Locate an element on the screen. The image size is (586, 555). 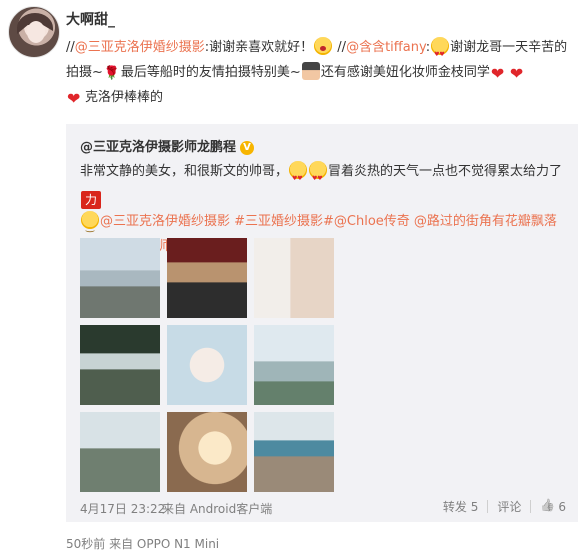
avatar-face is located at coordinates (36, 32).